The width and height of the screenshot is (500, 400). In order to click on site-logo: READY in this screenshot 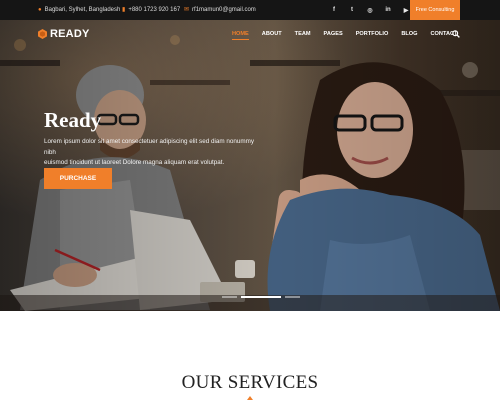, I will do `click(64, 34)`.